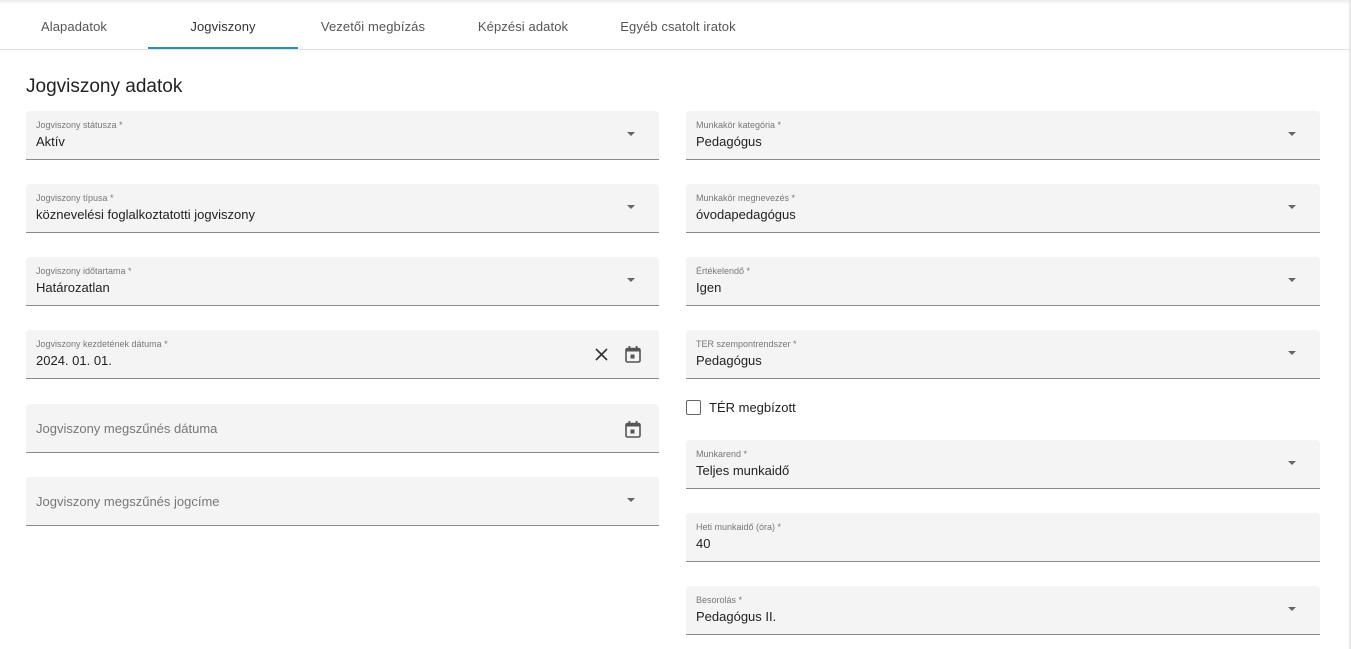 This screenshot has height=649, width=1351. I want to click on field-value: óvodapedagógus, so click(746, 214).